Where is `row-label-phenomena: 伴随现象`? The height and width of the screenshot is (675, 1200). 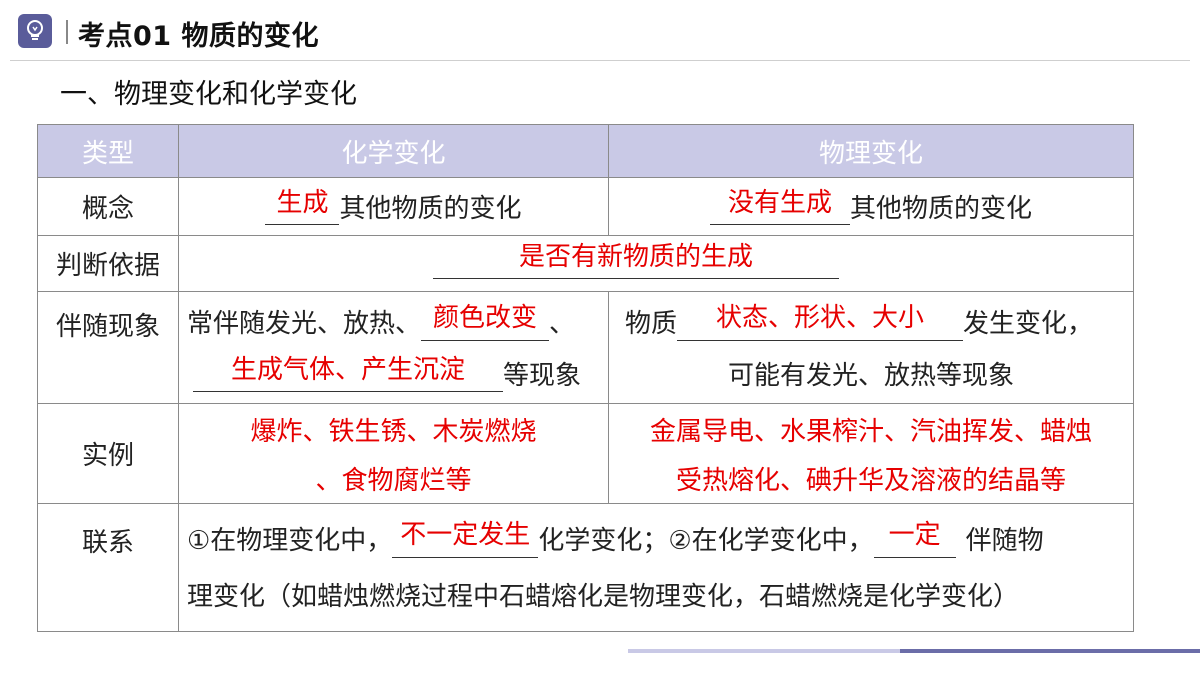 row-label-phenomena: 伴随现象 is located at coordinates (108, 347).